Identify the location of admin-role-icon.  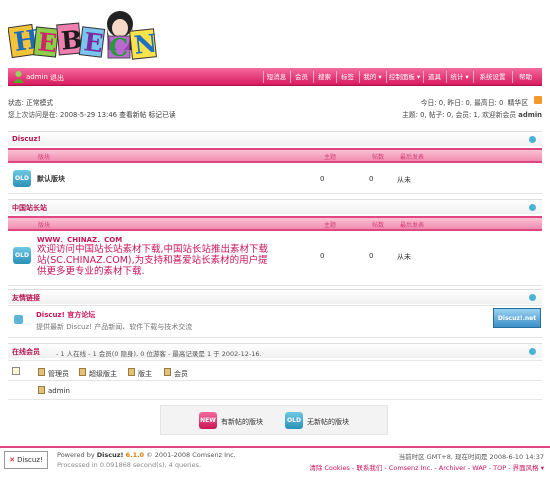
(41, 372).